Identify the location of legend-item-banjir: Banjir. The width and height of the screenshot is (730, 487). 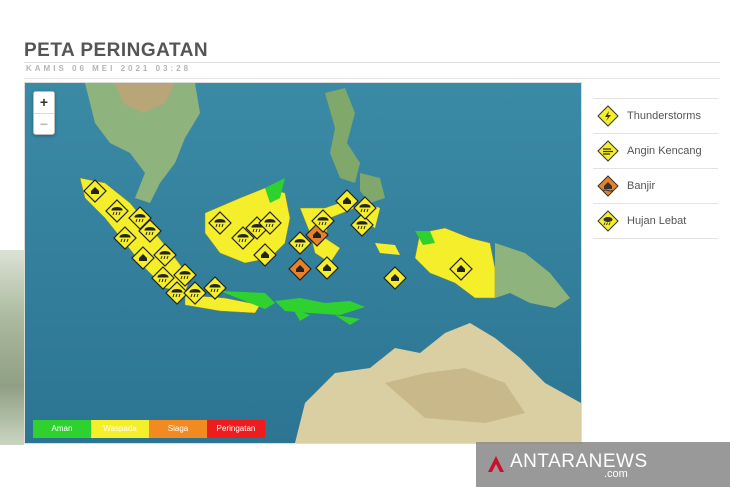
(655, 185).